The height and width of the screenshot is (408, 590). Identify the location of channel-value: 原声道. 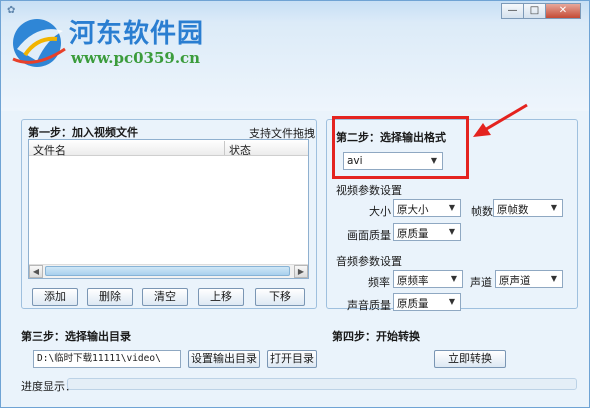
(515, 281).